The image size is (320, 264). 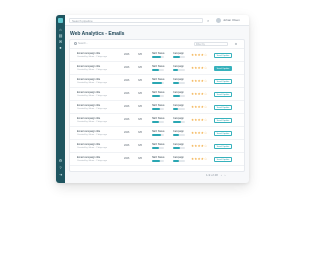 What do you see at coordinates (60, 30) in the screenshot?
I see `home-icon: ⌂` at bounding box center [60, 30].